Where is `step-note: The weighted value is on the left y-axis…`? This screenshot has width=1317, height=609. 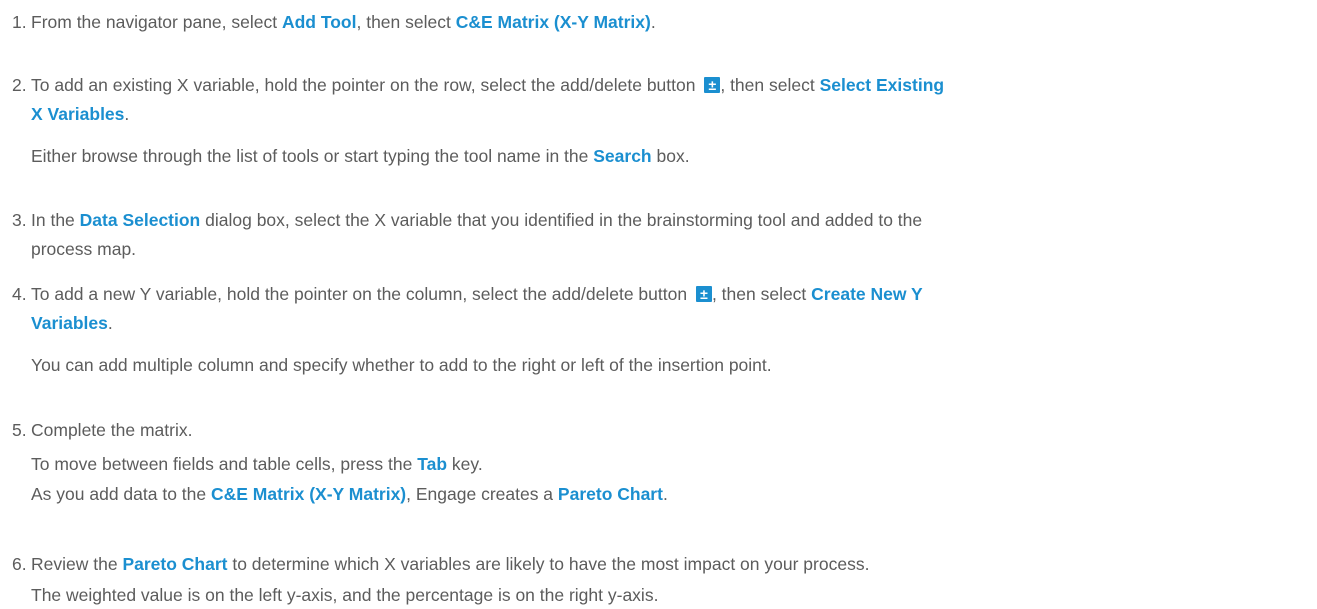 step-note: The weighted value is on the left y-axis… is located at coordinates (667, 595).